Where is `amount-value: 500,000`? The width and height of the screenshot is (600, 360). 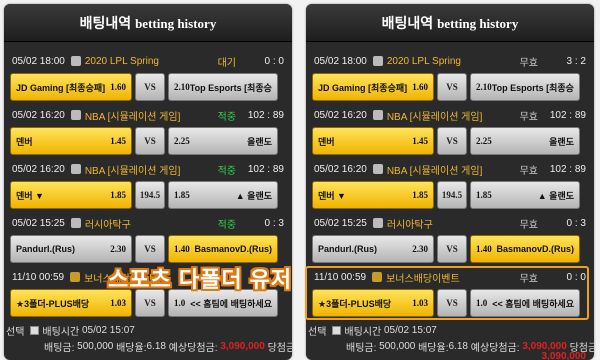
amount-value: 500,000 is located at coordinates (397, 346).